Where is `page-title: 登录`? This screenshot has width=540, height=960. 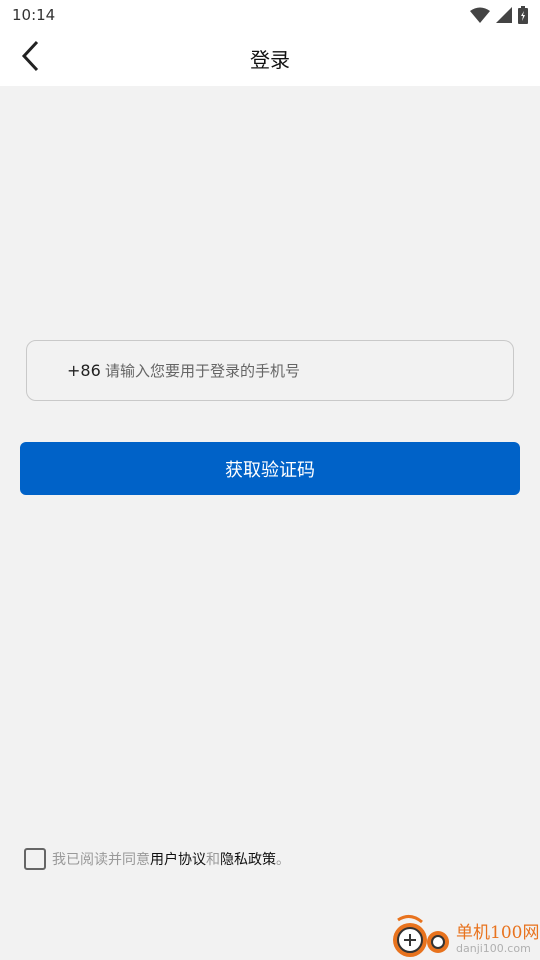
page-title: 登录 is located at coordinates (270, 60).